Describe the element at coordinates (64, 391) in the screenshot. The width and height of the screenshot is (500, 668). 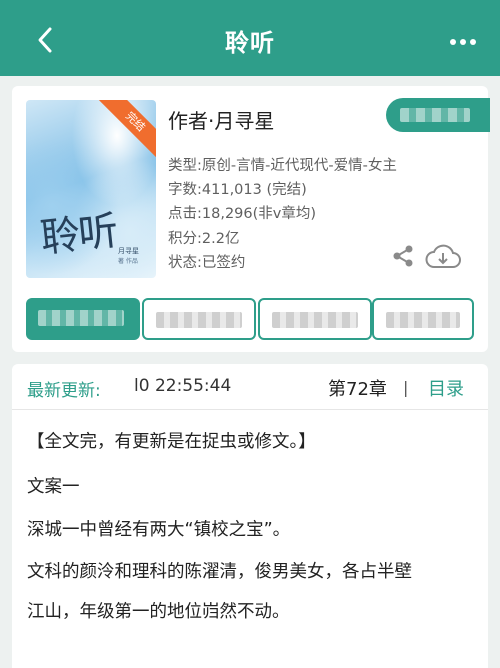
I see `latest-update-label: 最新更新:` at that location.